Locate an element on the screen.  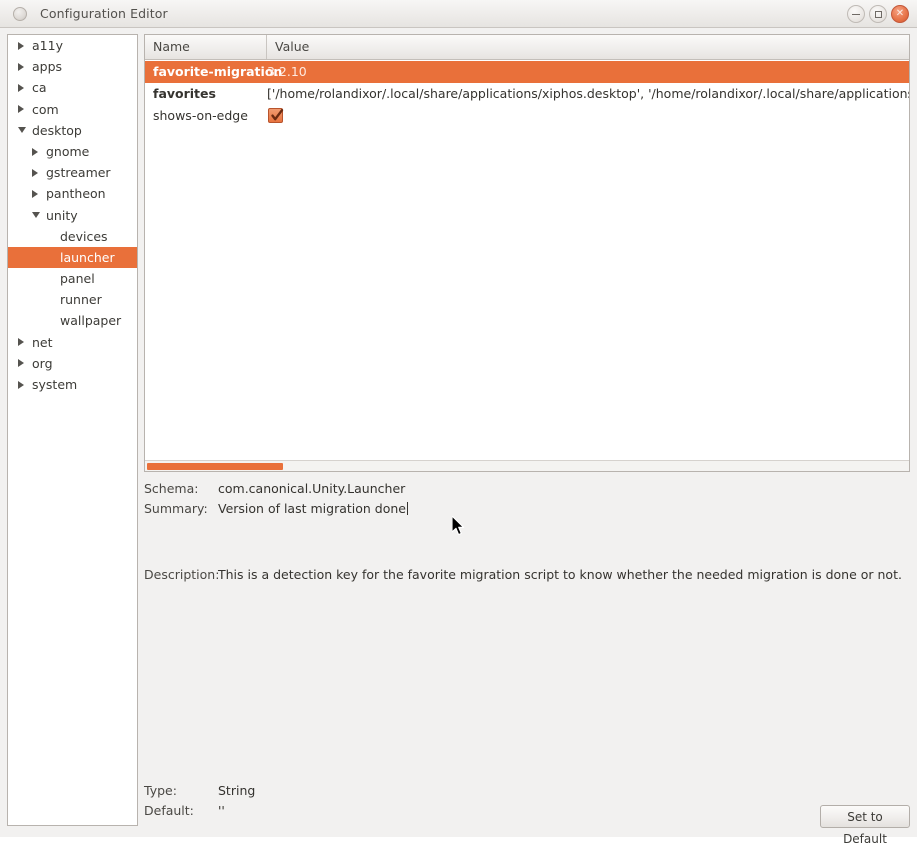
tree-item-label: apps is located at coordinates (47, 67).